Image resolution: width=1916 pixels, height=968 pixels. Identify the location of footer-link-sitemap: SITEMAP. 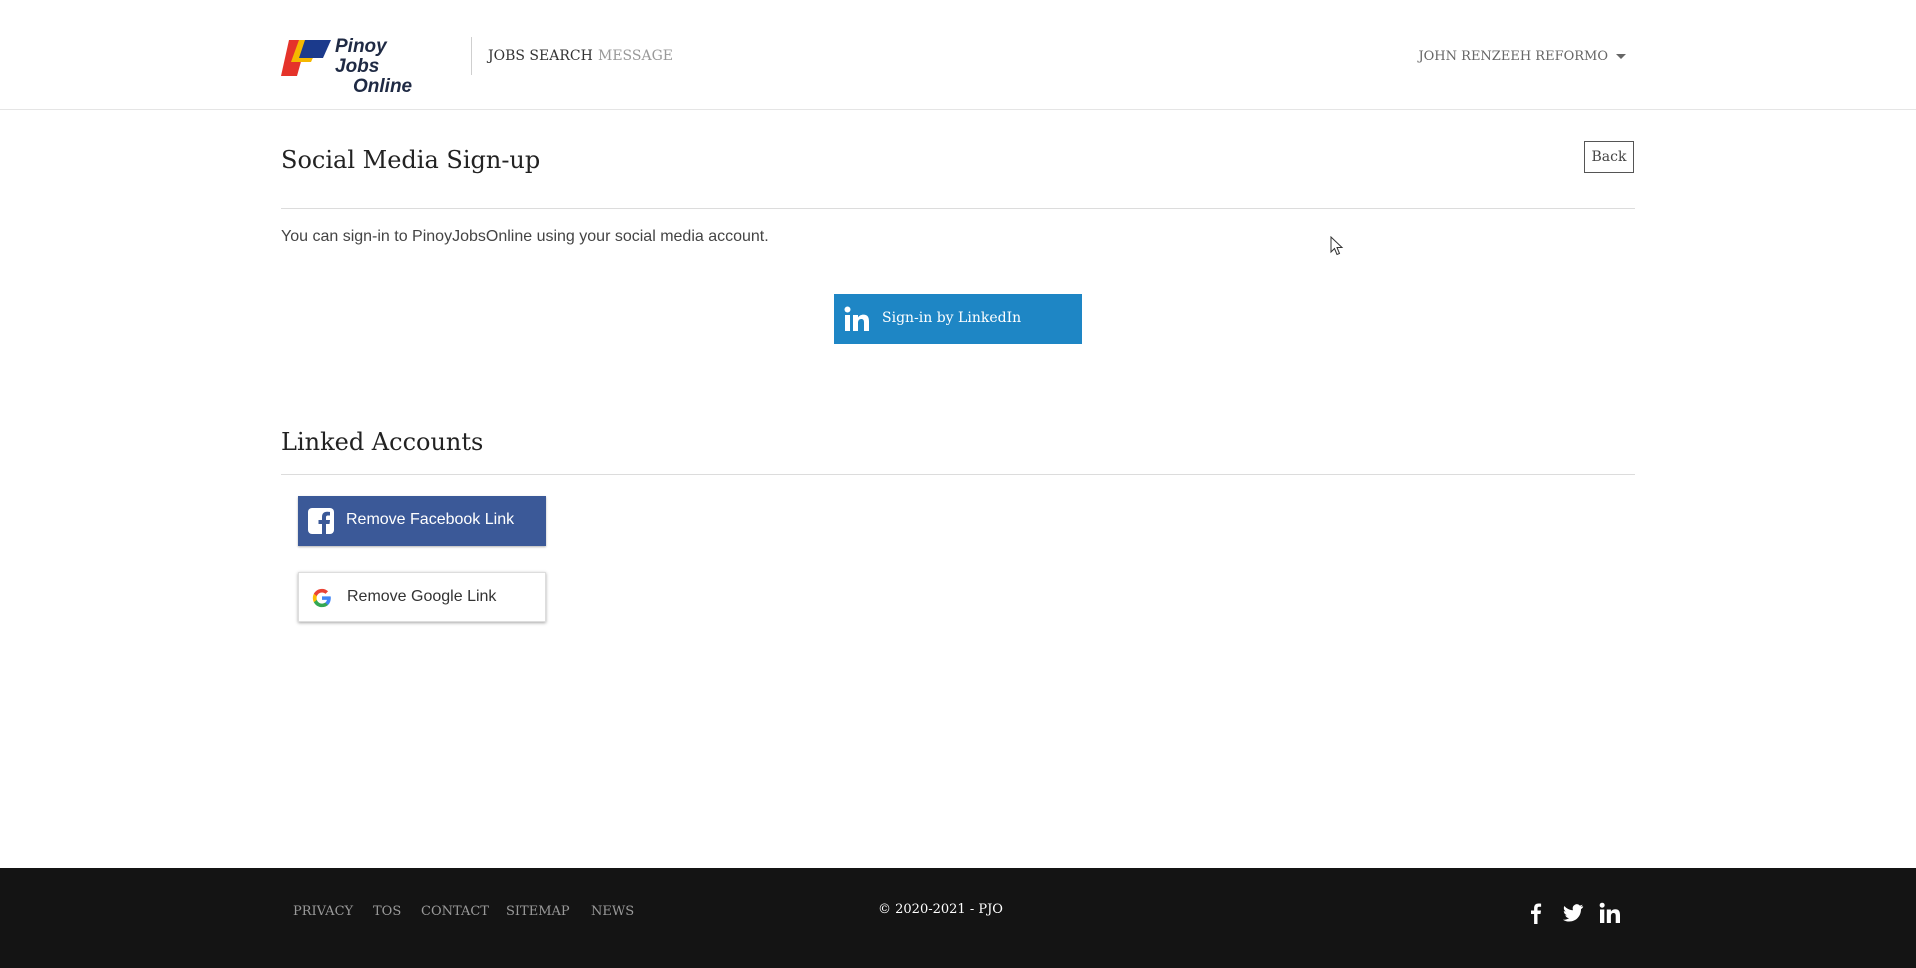
(538, 911).